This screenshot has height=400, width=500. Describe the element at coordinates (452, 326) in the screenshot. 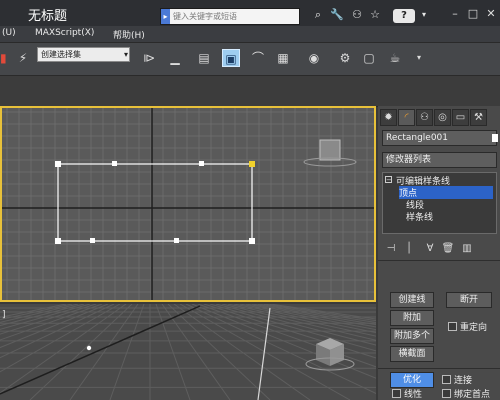

I see `reorient-checkbox` at that location.